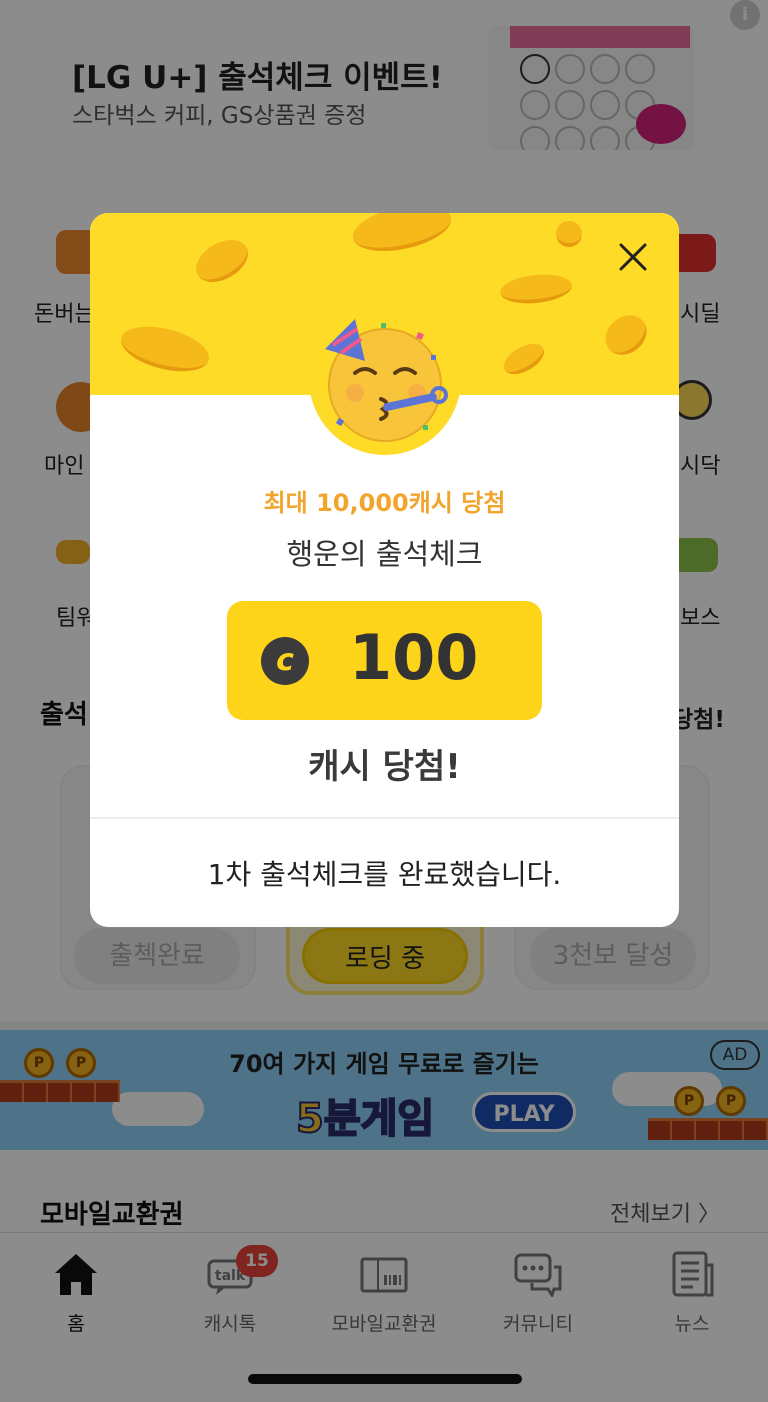  Describe the element at coordinates (285, 661) in the screenshot. I see `cash-coin-icon: c` at that location.